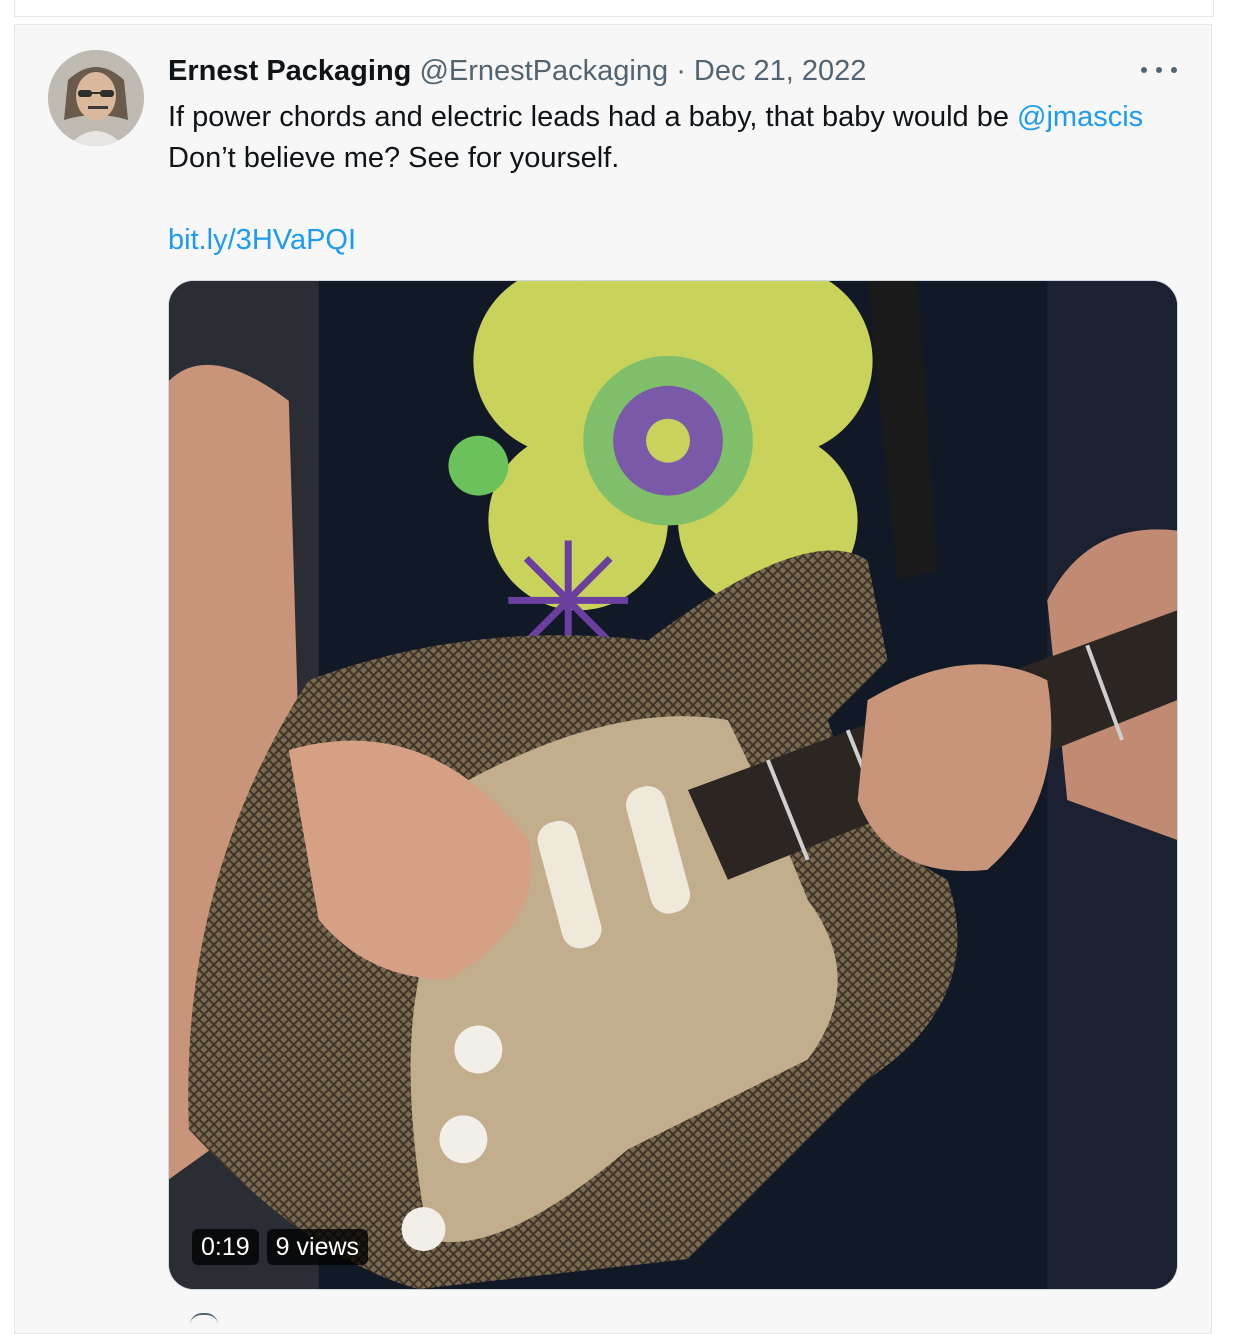 Image resolution: width=1256 pixels, height=1334 pixels. Describe the element at coordinates (1080, 117) in the screenshot. I see `mention-link: @jmascis` at that location.